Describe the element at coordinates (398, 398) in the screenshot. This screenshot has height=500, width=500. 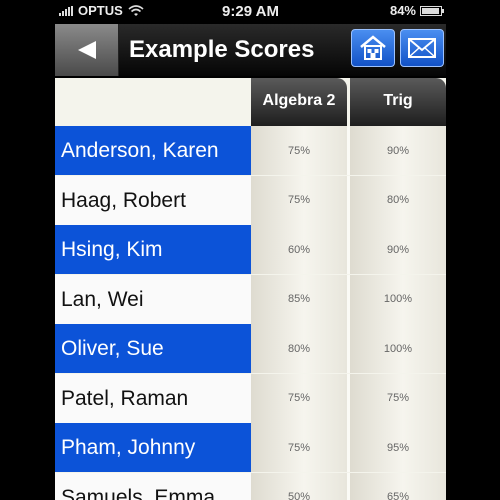
I see `trig-score: 75%` at that location.